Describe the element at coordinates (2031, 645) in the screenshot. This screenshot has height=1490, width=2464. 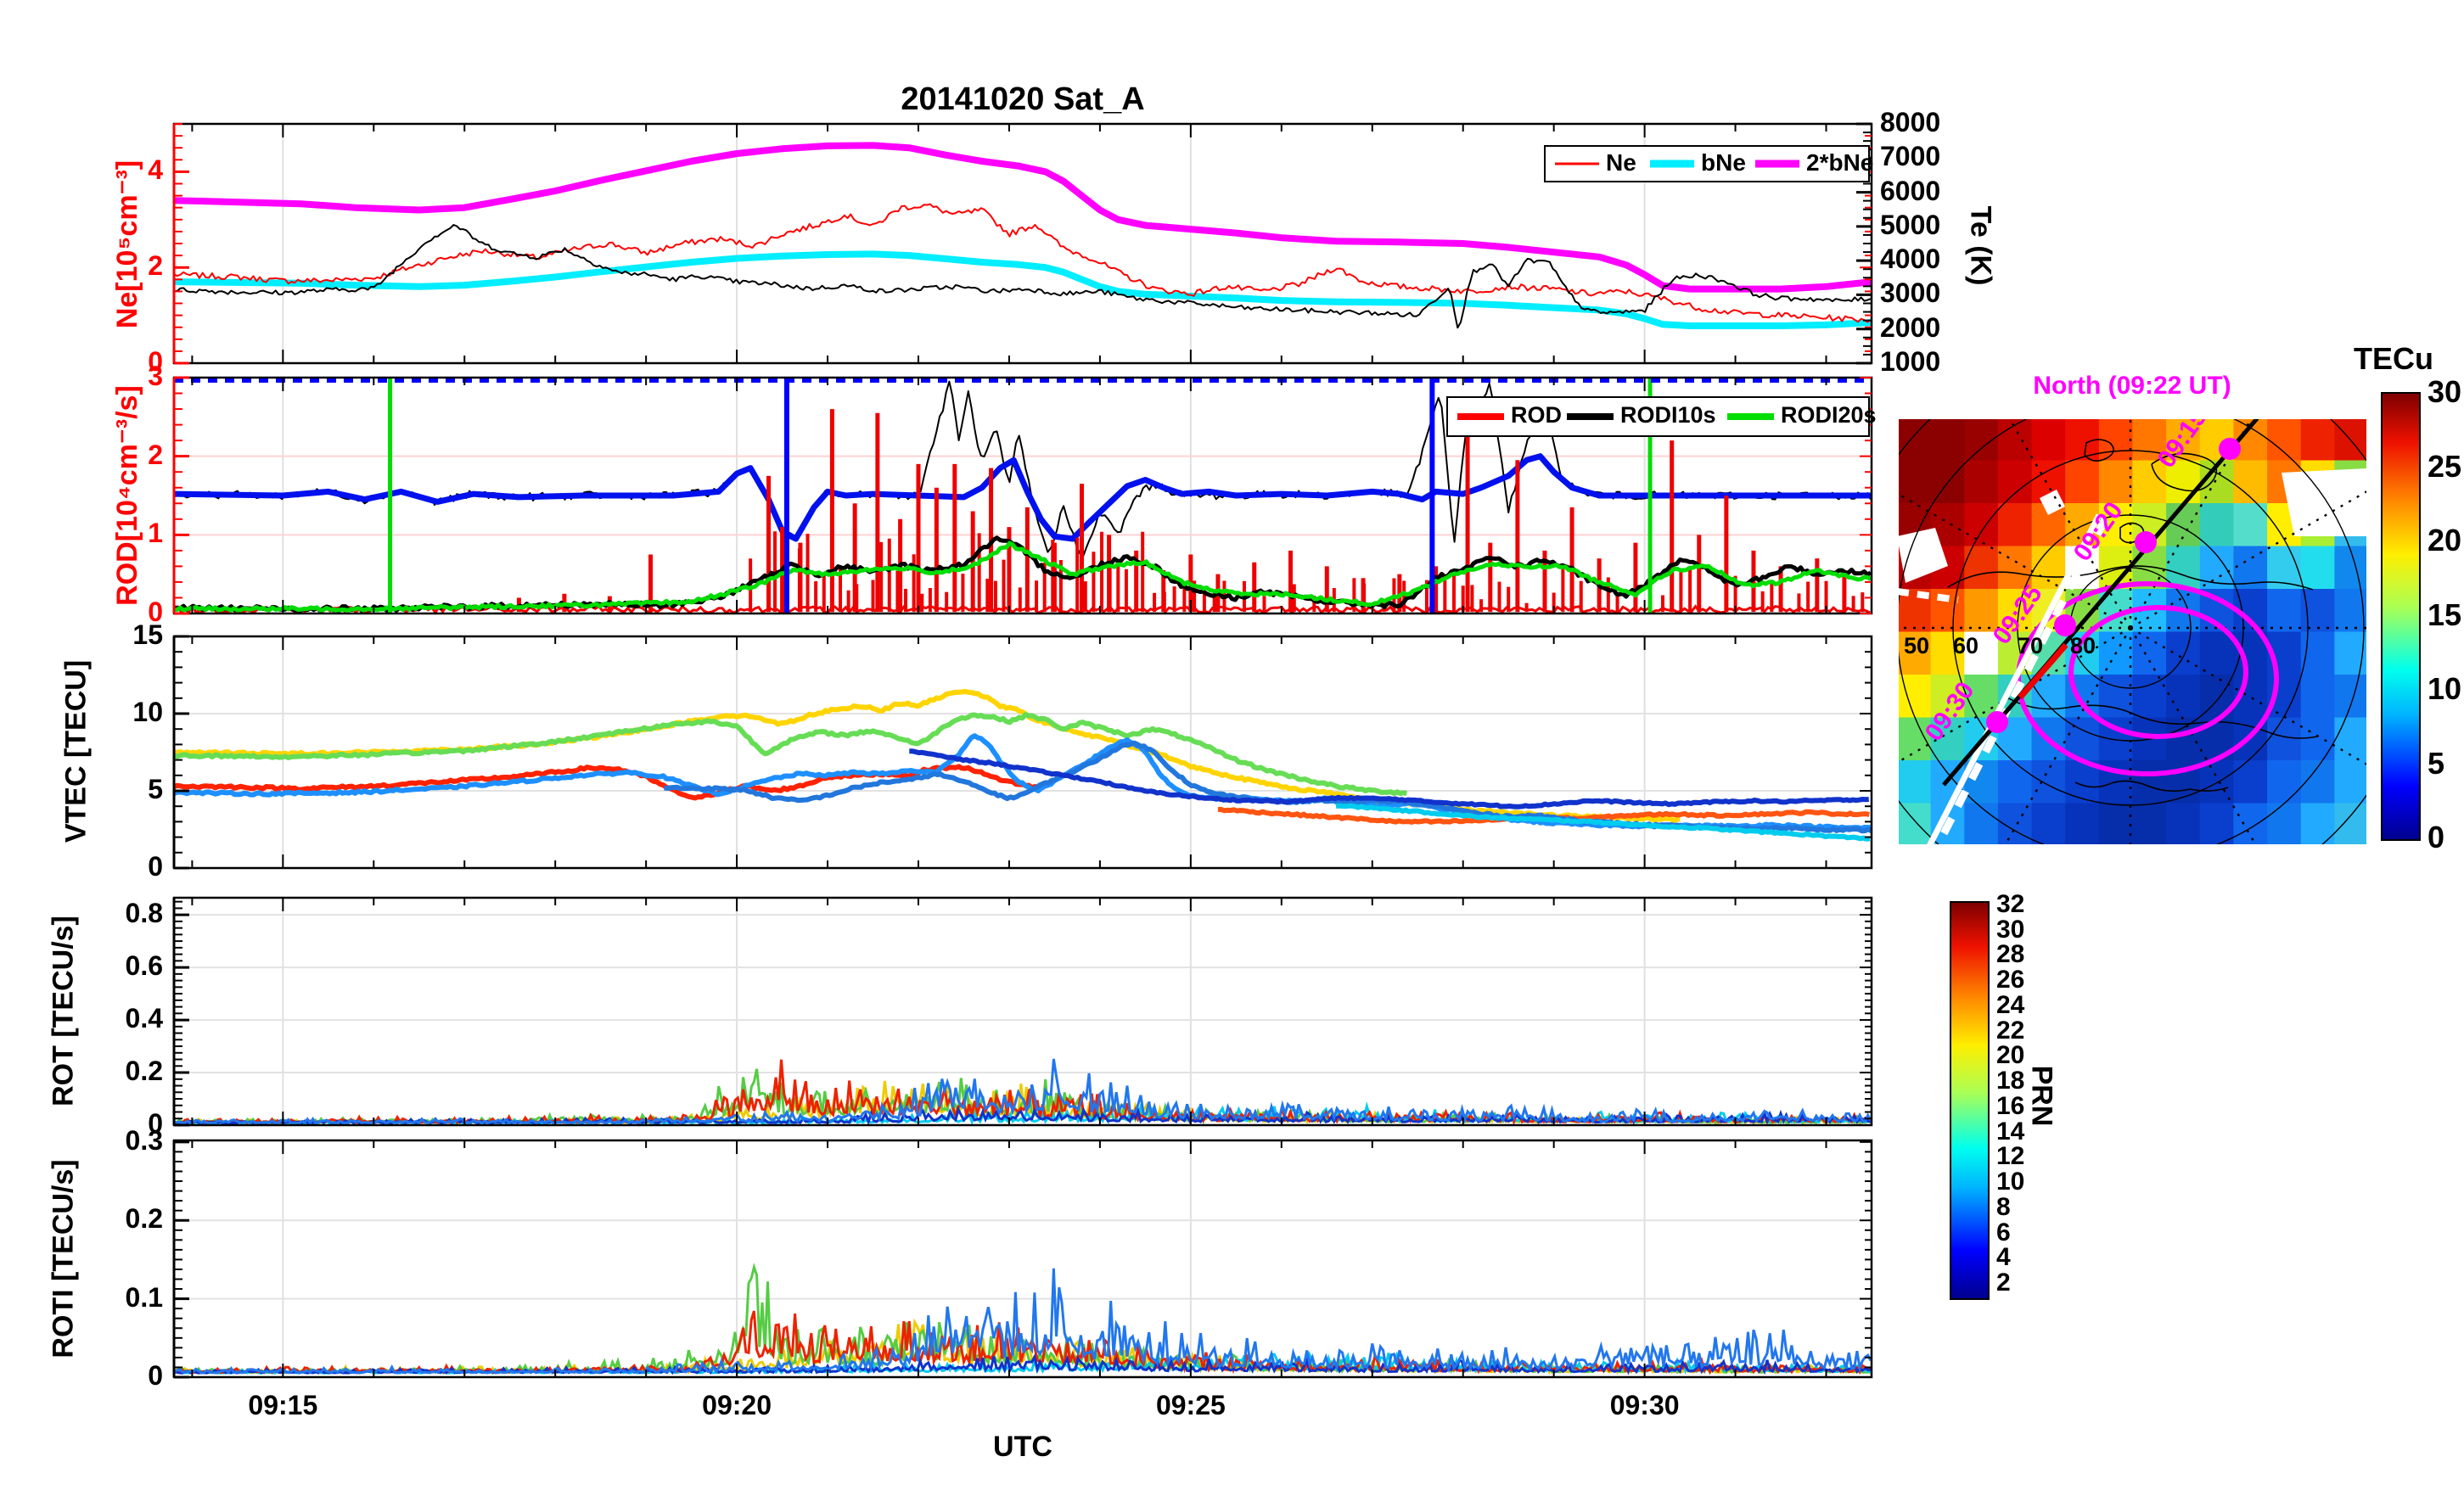
I see `map-lat-70: 70` at that location.